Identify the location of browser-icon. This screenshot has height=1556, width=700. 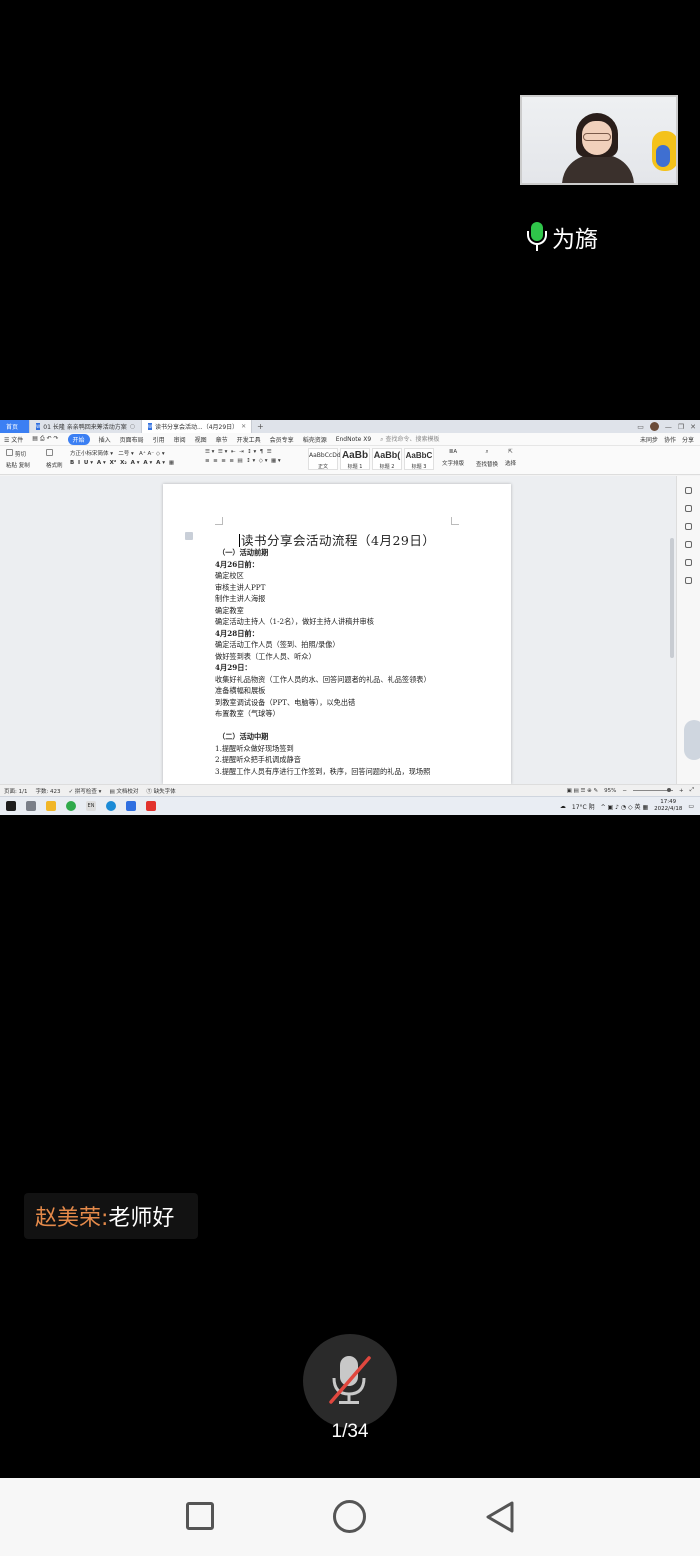
(71, 806).